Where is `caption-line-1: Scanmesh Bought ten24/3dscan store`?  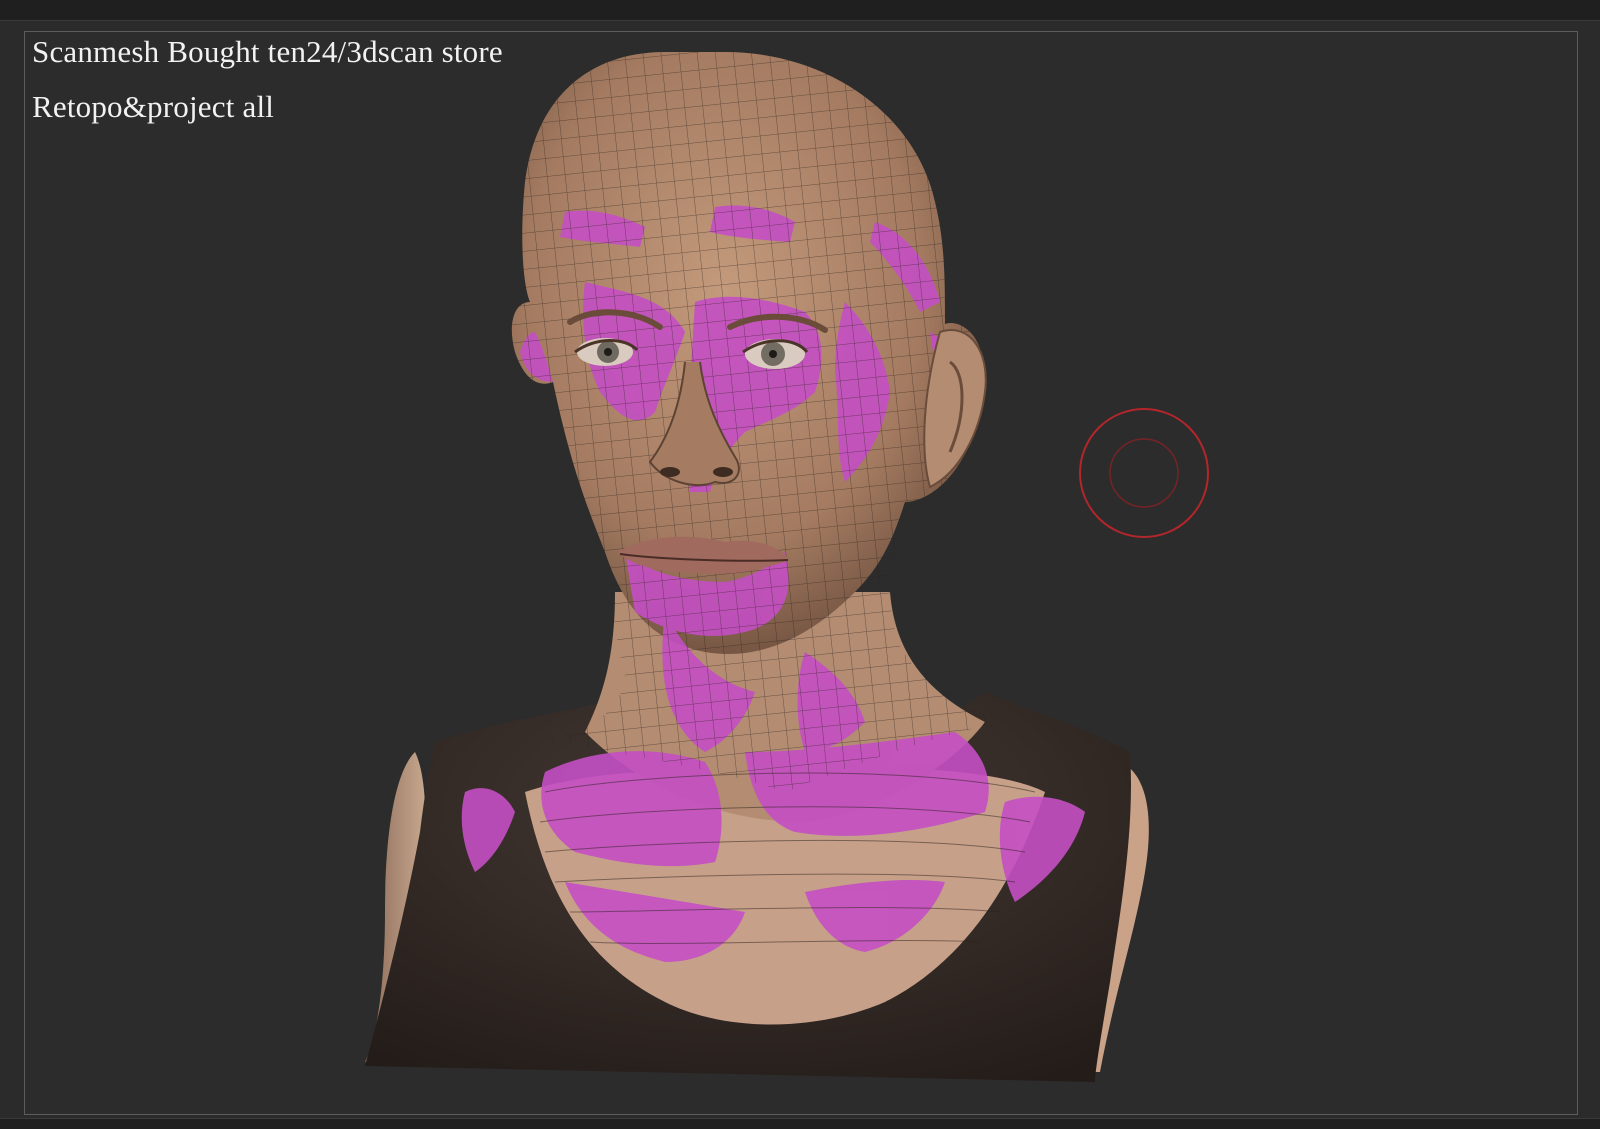
caption-line-1: Scanmesh Bought ten24/3dscan store is located at coordinates (267, 51).